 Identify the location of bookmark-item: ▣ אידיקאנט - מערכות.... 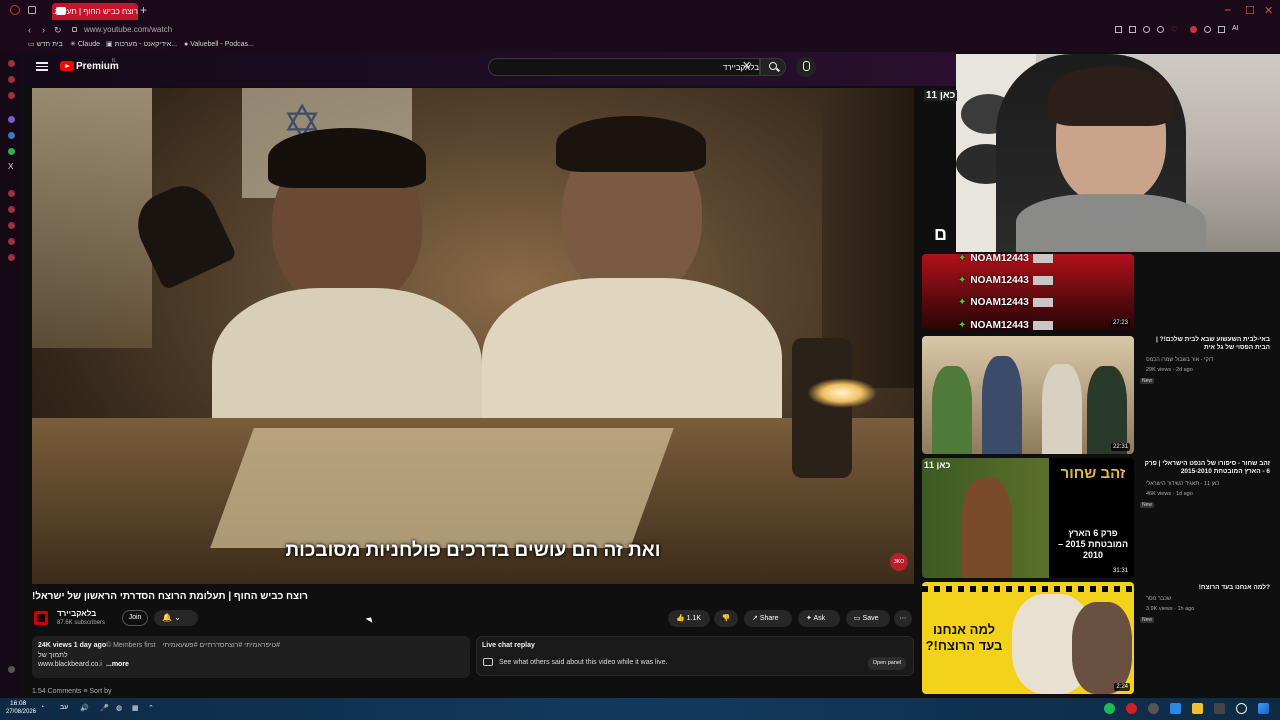
(141, 45).